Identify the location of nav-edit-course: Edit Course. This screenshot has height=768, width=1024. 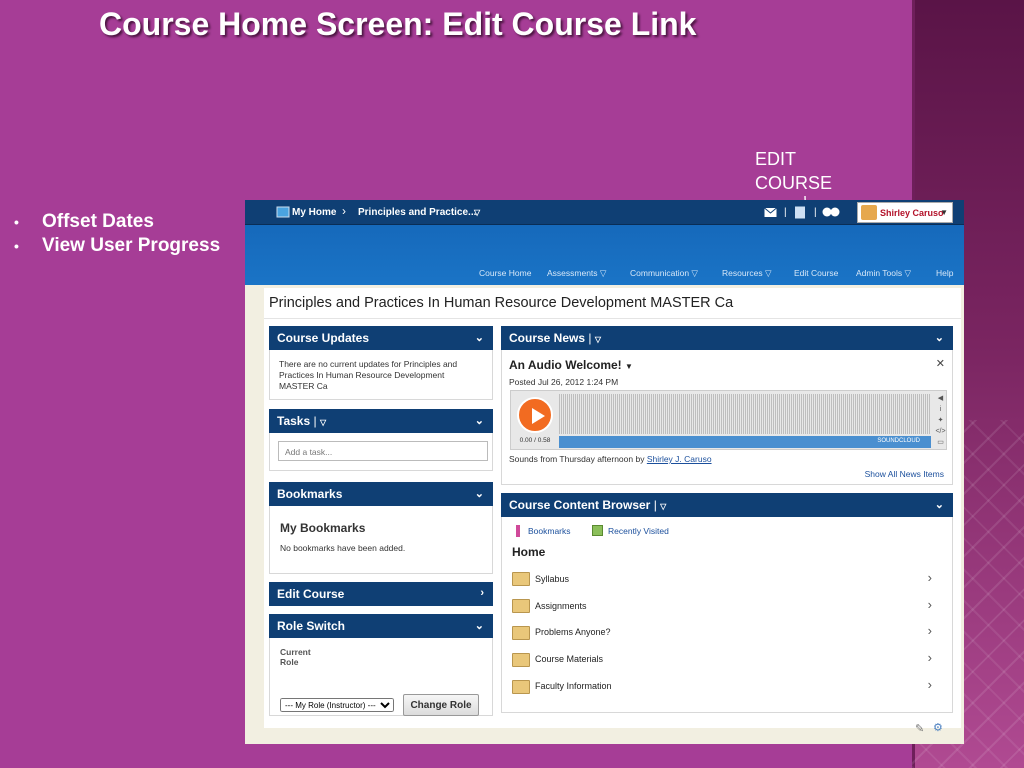
(816, 273).